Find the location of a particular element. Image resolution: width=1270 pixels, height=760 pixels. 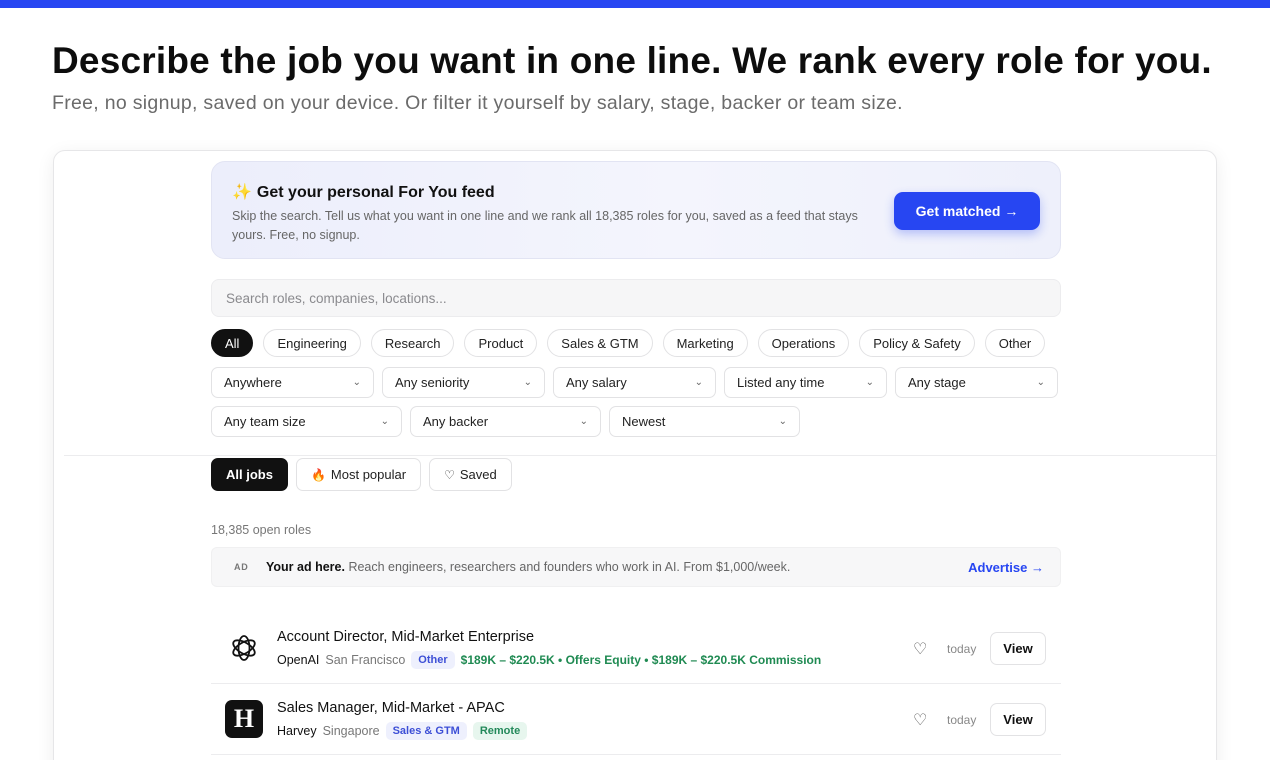

listed-time-select: Listed any time ⌄ is located at coordinates (805, 382).